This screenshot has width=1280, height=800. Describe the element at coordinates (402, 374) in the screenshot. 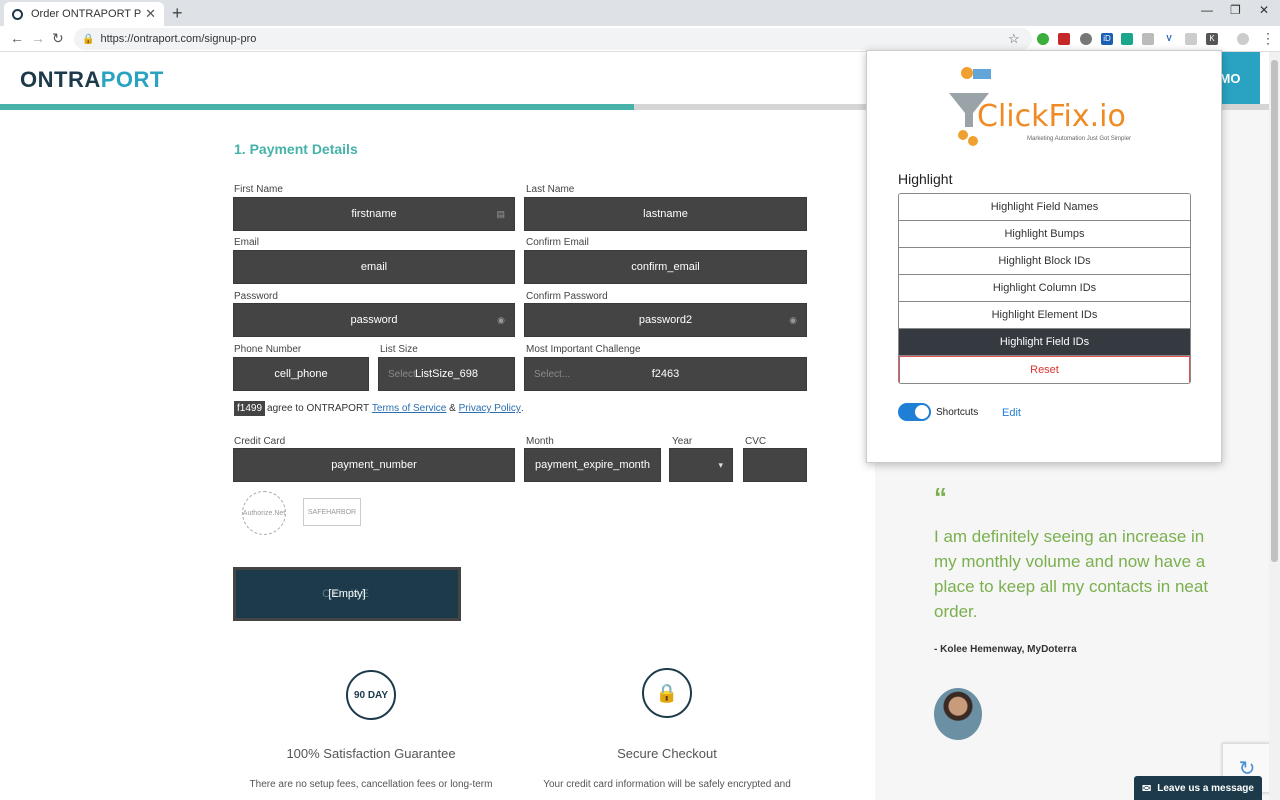

I see `list-size-placeholder: Select` at that location.